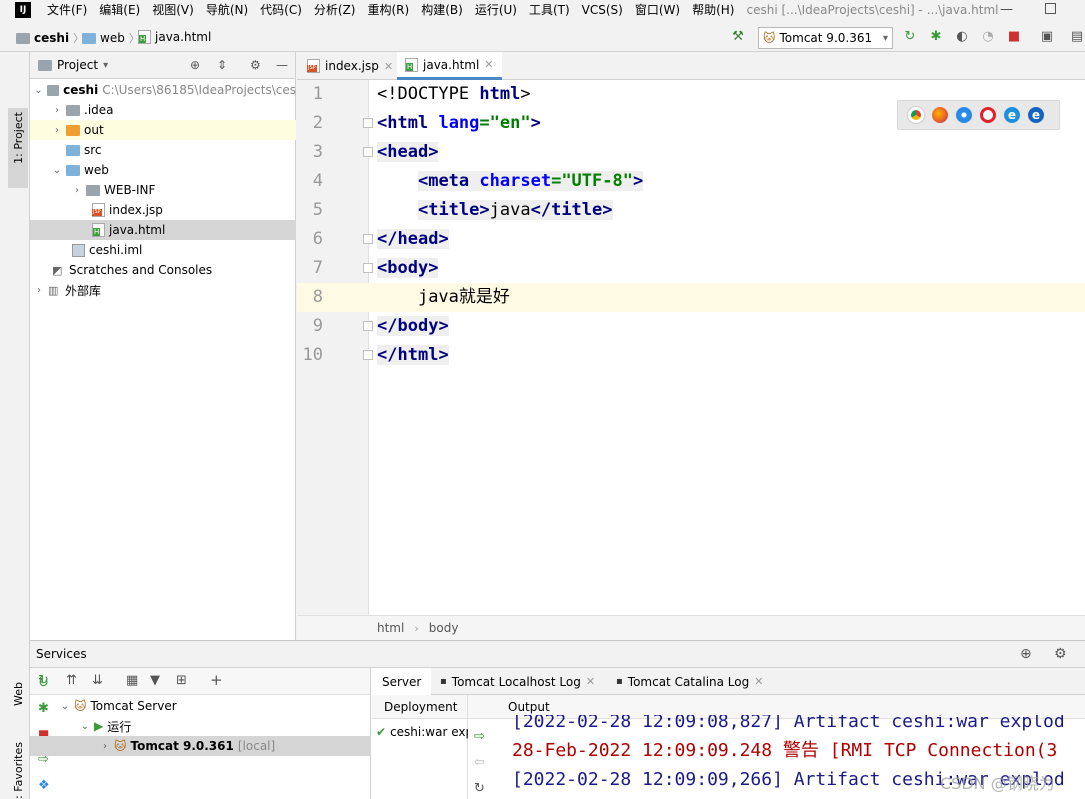 The height and width of the screenshot is (799, 1085). What do you see at coordinates (155, 680) in the screenshot?
I see `filter-icon: ▼` at bounding box center [155, 680].